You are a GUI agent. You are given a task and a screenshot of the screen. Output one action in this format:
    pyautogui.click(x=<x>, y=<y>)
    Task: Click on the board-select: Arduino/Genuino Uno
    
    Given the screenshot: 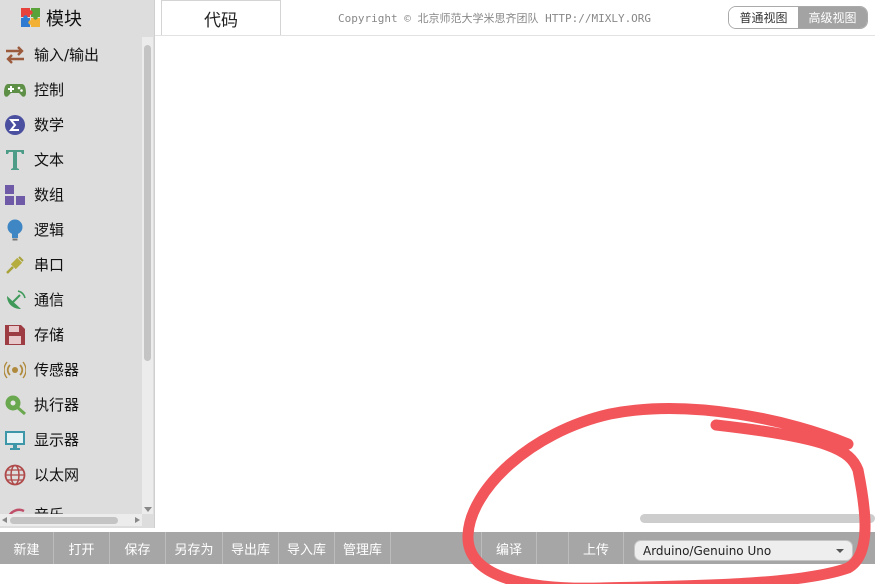 What is the action you would take?
    pyautogui.click(x=743, y=550)
    